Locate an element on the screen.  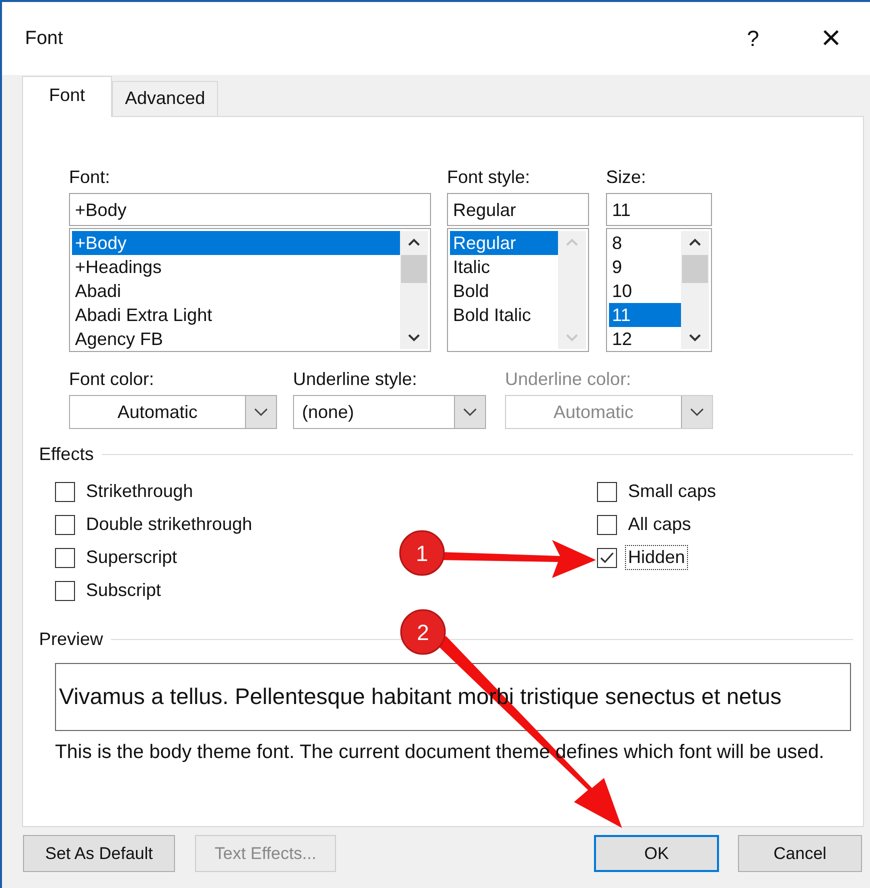
dialog-button: Cancel is located at coordinates (800, 853).